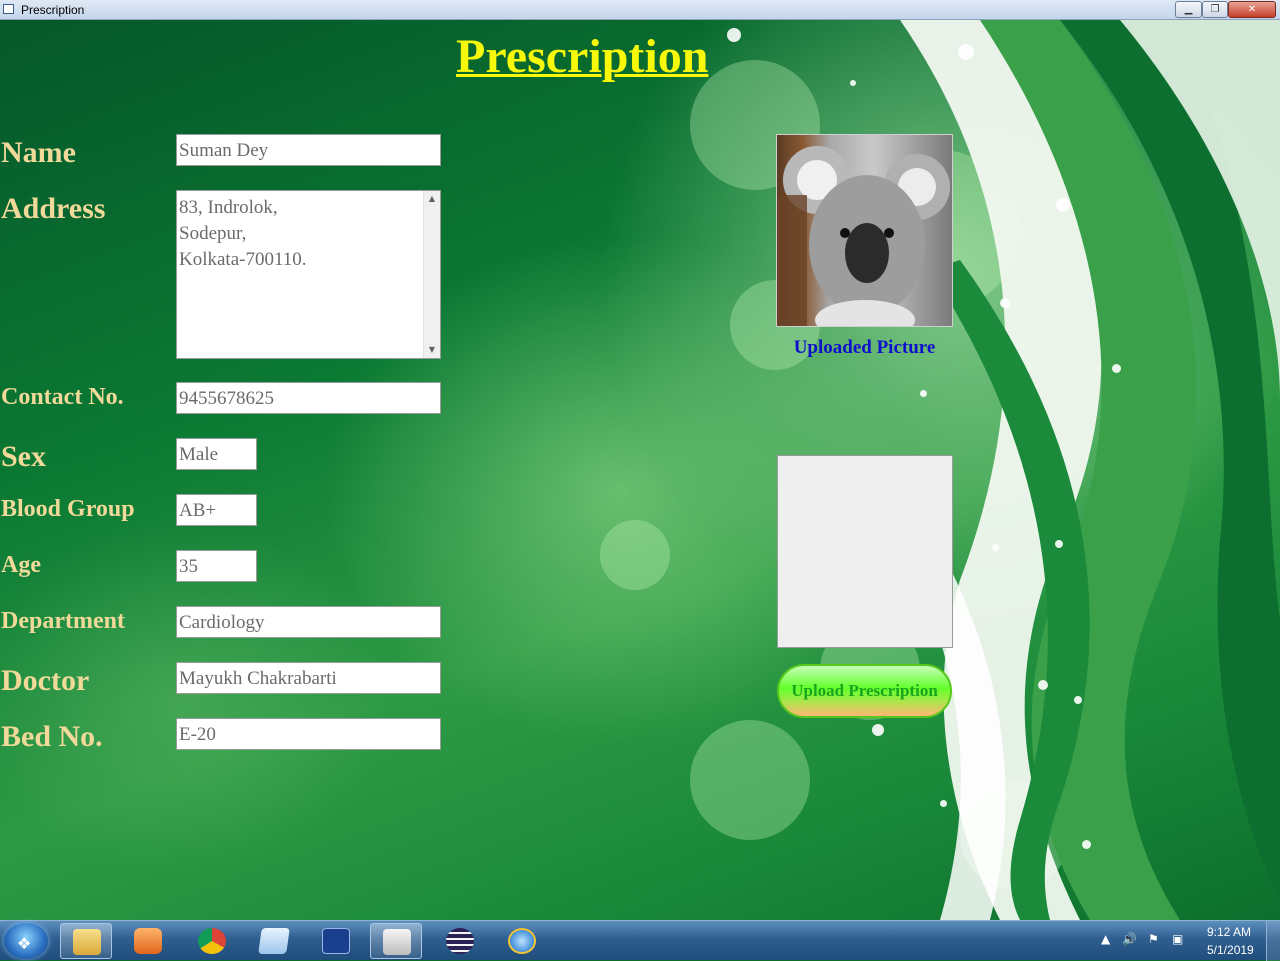  Describe the element at coordinates (216, 454) in the screenshot. I see `sex-field: Male` at that location.